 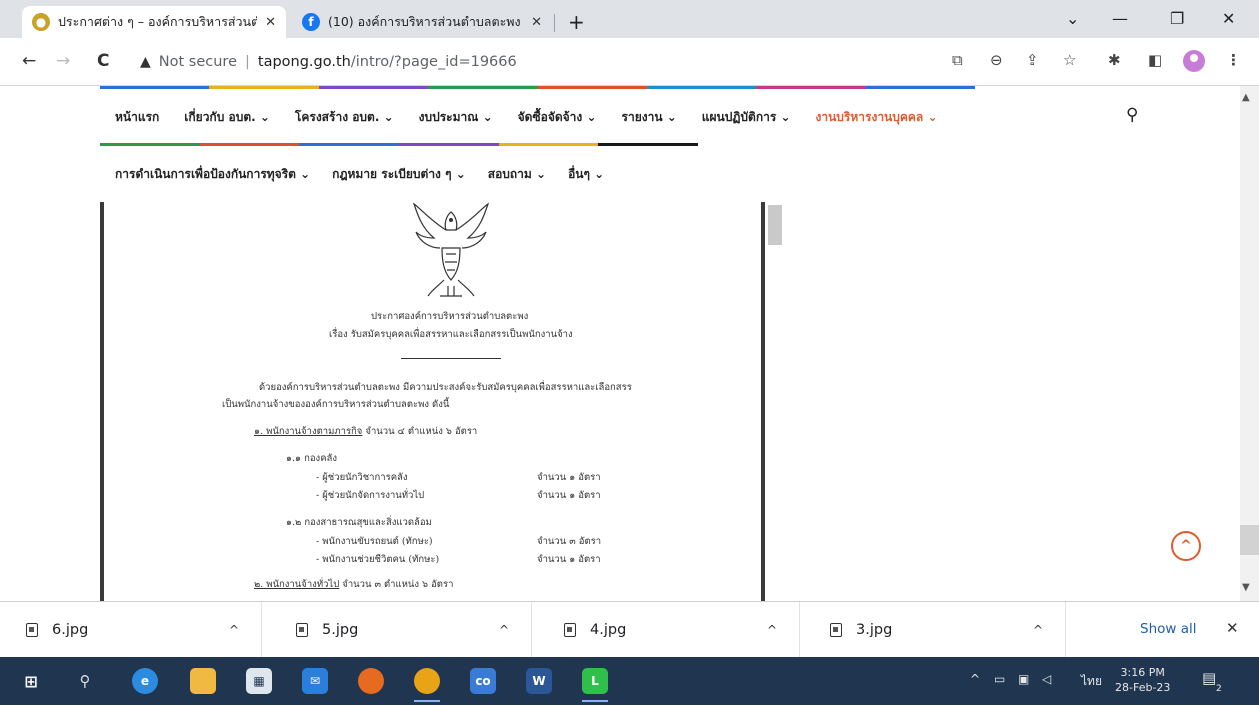 I want to click on tab-search-icon: ⌄, so click(x=1072, y=18).